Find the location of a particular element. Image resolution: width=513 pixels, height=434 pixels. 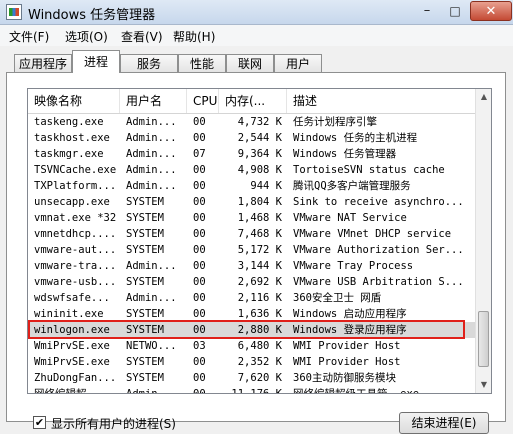

process-description: 360安全卫士 网盾 is located at coordinates (337, 298).